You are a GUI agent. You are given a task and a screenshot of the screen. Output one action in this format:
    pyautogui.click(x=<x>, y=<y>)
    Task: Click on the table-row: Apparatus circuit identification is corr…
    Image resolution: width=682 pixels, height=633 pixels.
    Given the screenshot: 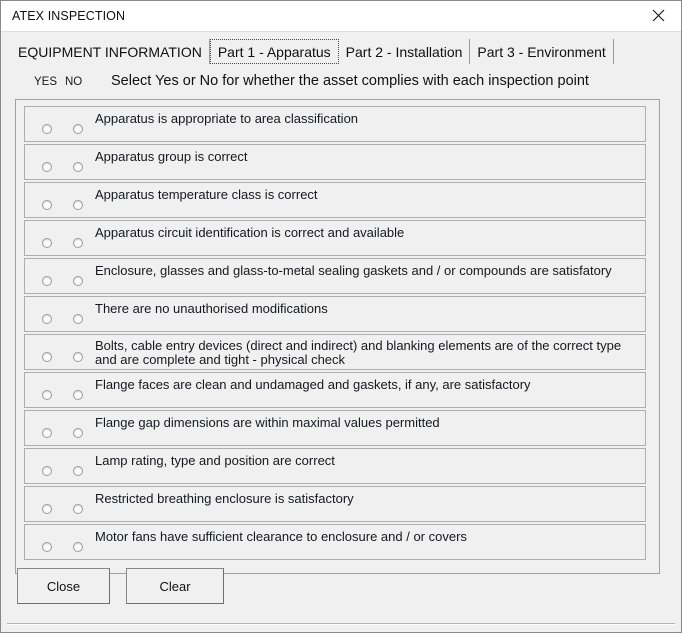 What is the action you would take?
    pyautogui.click(x=335, y=238)
    